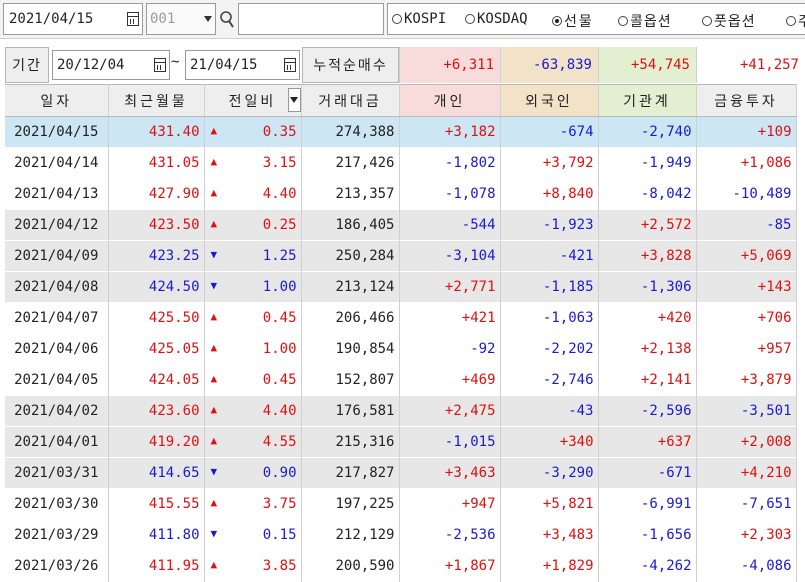  I want to click on cell-front-month-price: 419.20, so click(156, 442).